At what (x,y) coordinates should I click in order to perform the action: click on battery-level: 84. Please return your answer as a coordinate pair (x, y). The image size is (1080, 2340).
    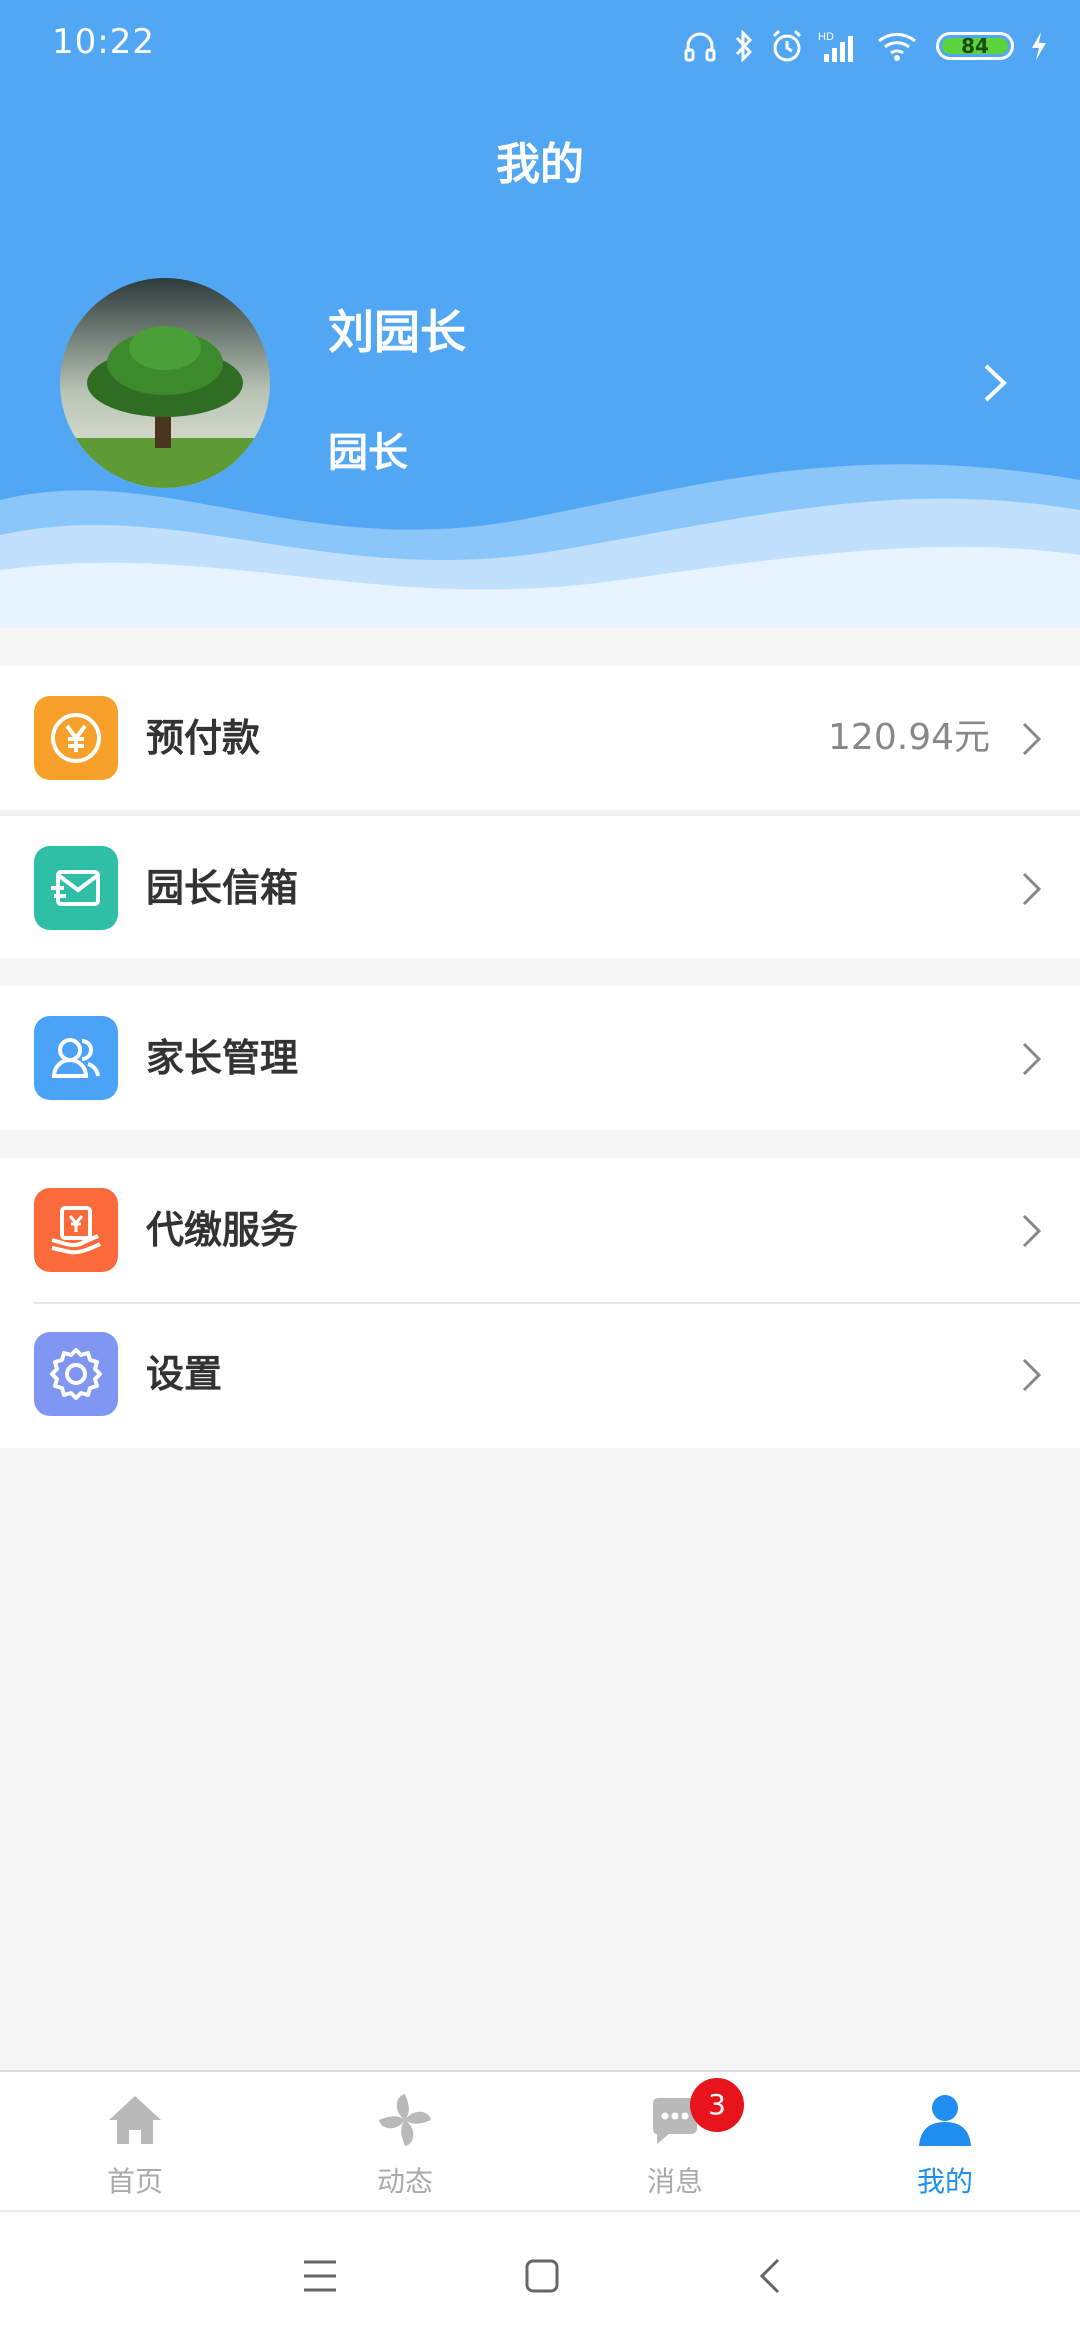
    Looking at the image, I should click on (975, 46).